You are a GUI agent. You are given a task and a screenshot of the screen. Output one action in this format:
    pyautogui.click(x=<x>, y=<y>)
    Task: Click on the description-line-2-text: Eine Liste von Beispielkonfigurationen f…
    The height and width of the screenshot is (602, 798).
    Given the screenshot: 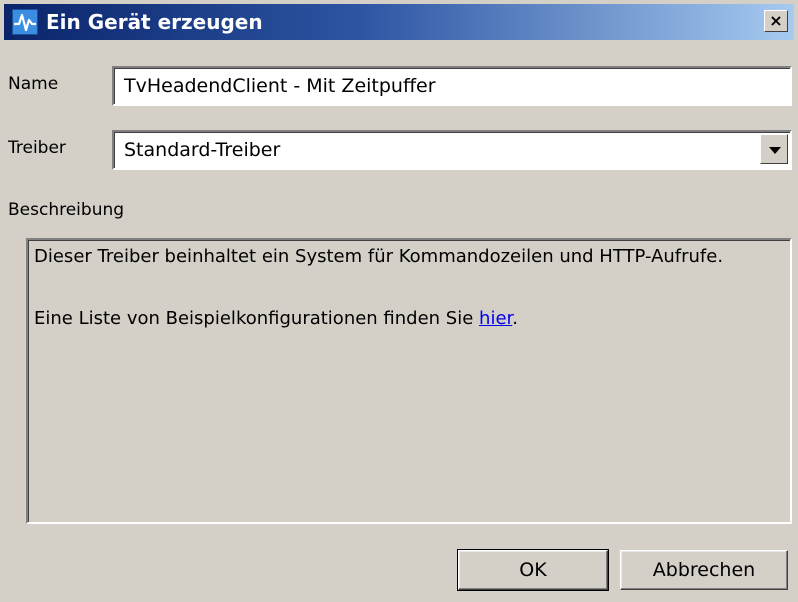 What is the action you would take?
    pyautogui.click(x=257, y=318)
    